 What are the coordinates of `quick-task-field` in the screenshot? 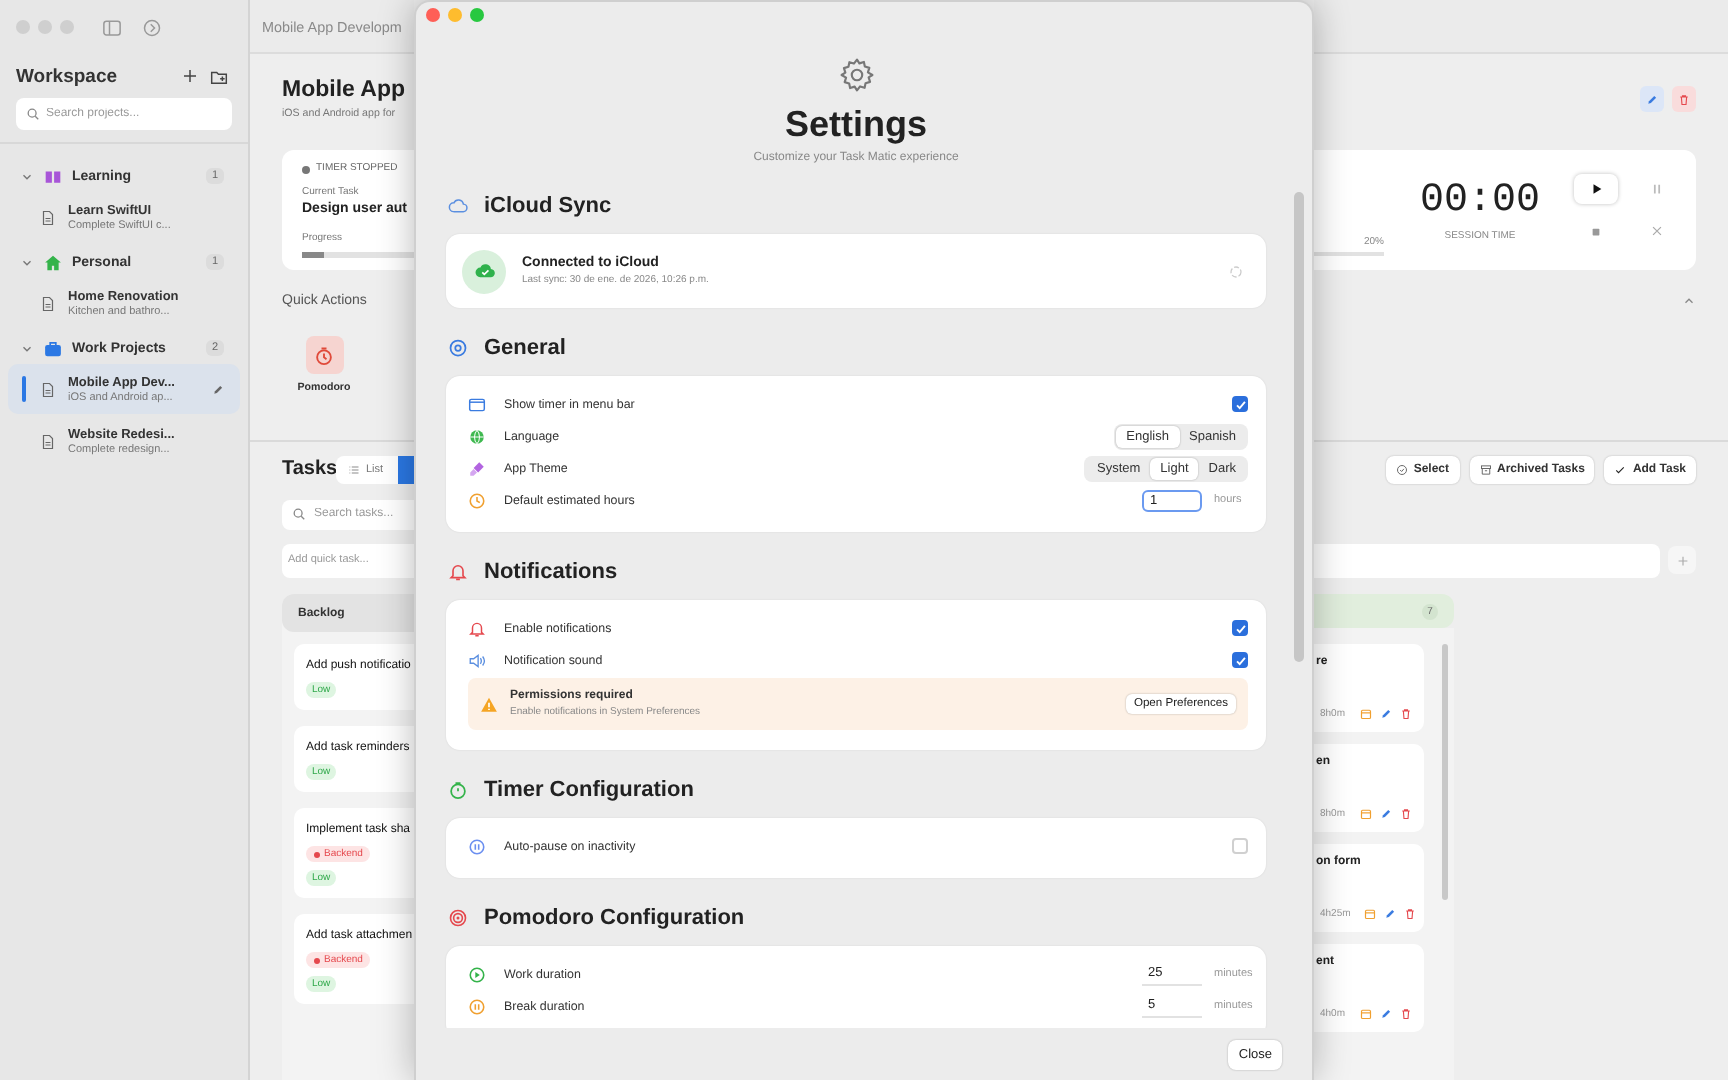 It's located at (1487, 560).